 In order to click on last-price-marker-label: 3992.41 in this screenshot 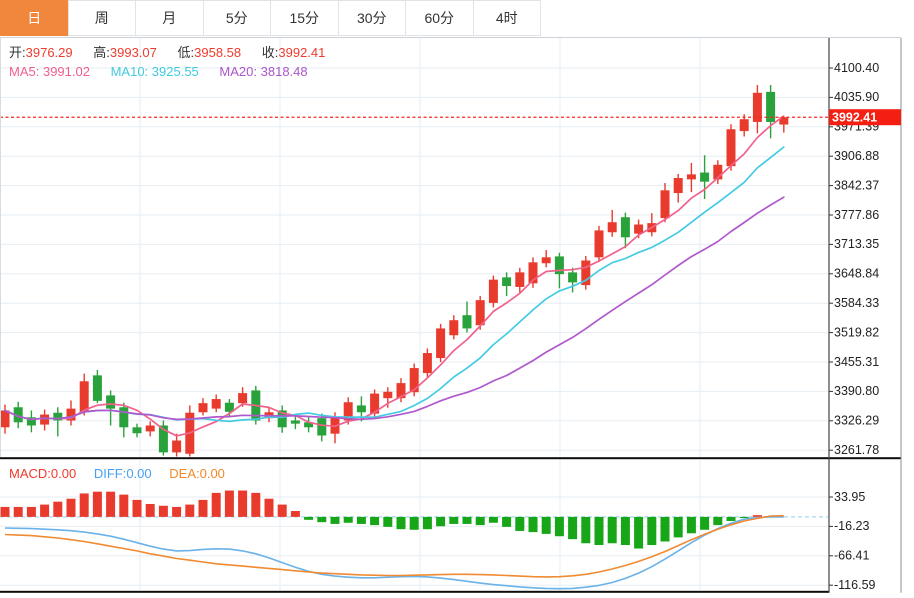, I will do `click(854, 118)`.